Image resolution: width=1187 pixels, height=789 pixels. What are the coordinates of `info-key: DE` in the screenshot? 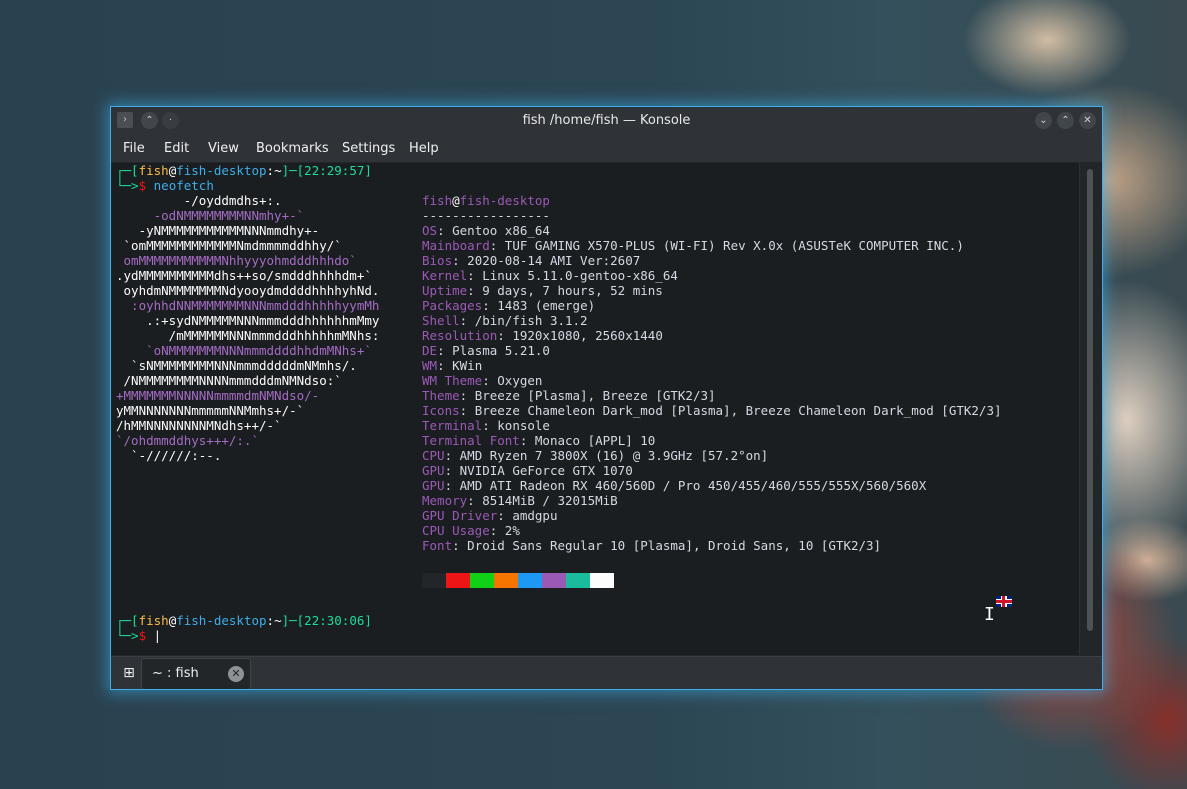 It's located at (430, 350).